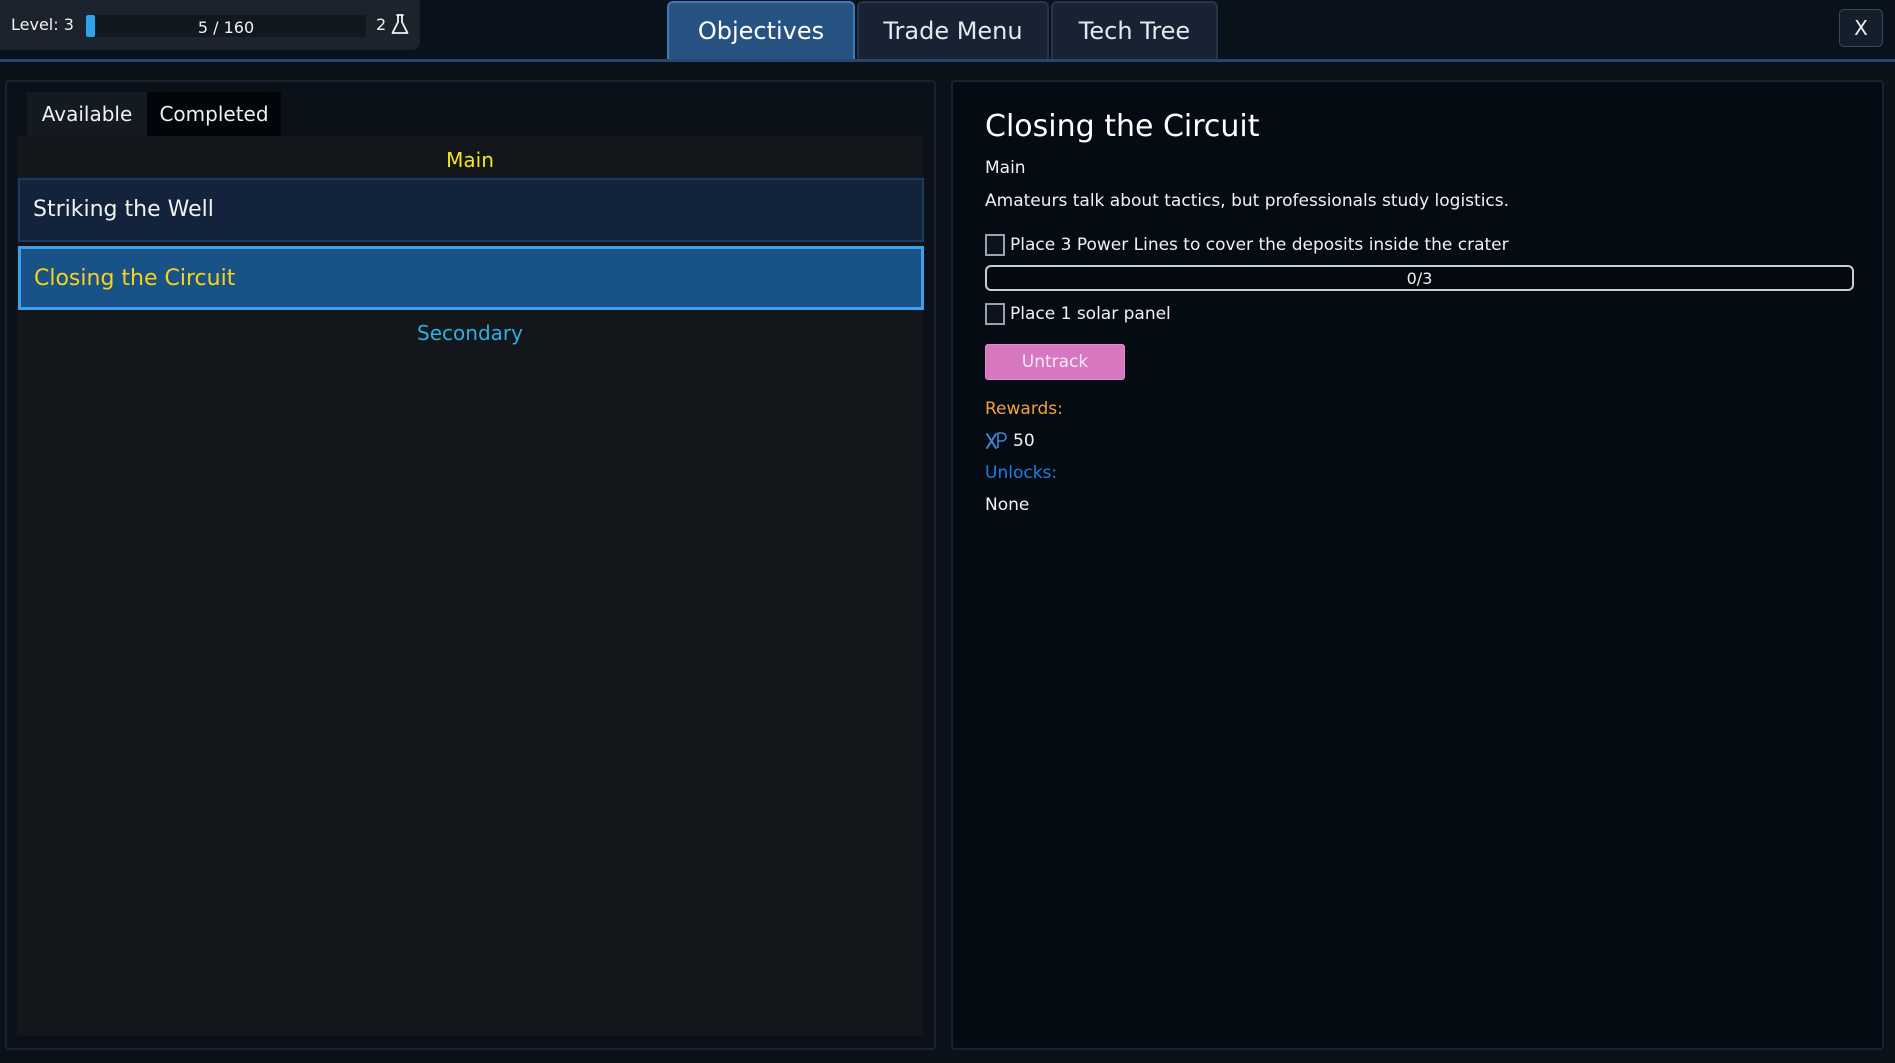 This screenshot has width=1895, height=1063. I want to click on task-checkbox-power-lines, so click(995, 245).